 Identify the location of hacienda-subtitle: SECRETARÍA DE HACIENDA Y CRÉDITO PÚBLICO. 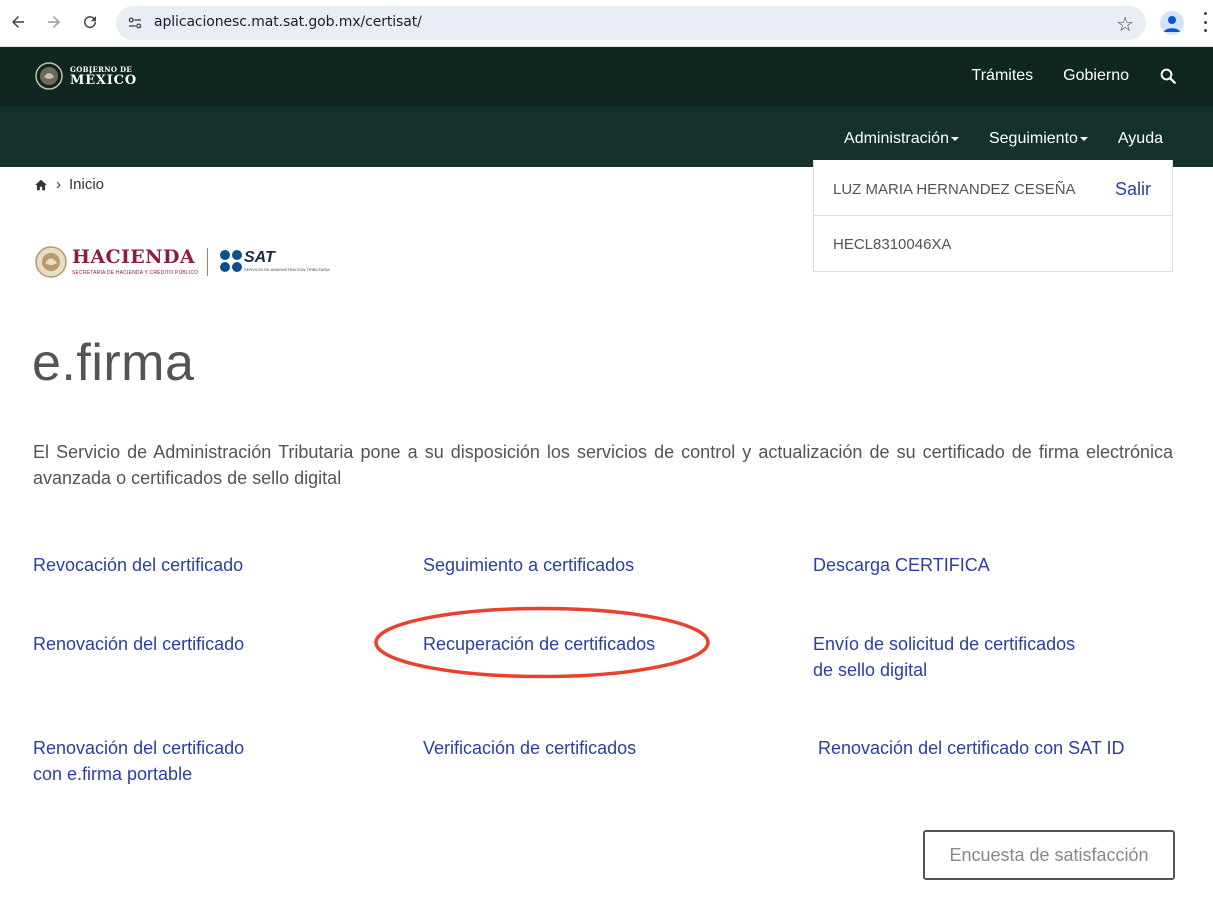
(135, 273).